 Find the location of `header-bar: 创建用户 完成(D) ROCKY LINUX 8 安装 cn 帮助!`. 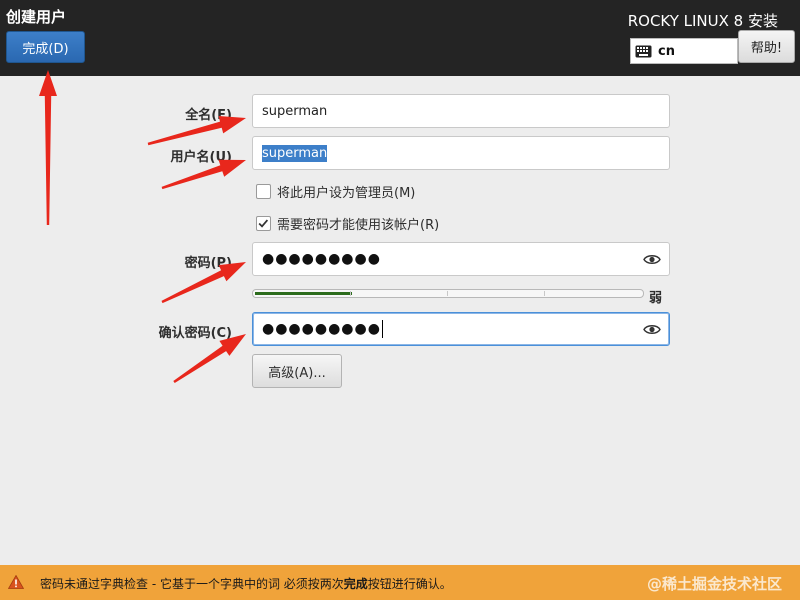

header-bar: 创建用户 完成(D) ROCKY LINUX 8 安装 cn 帮助! is located at coordinates (400, 38).